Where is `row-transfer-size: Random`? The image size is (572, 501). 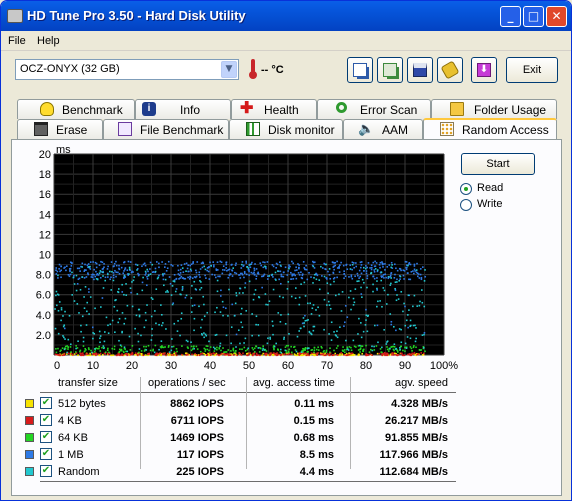
row-transfer-size: Random is located at coordinates (79, 472).